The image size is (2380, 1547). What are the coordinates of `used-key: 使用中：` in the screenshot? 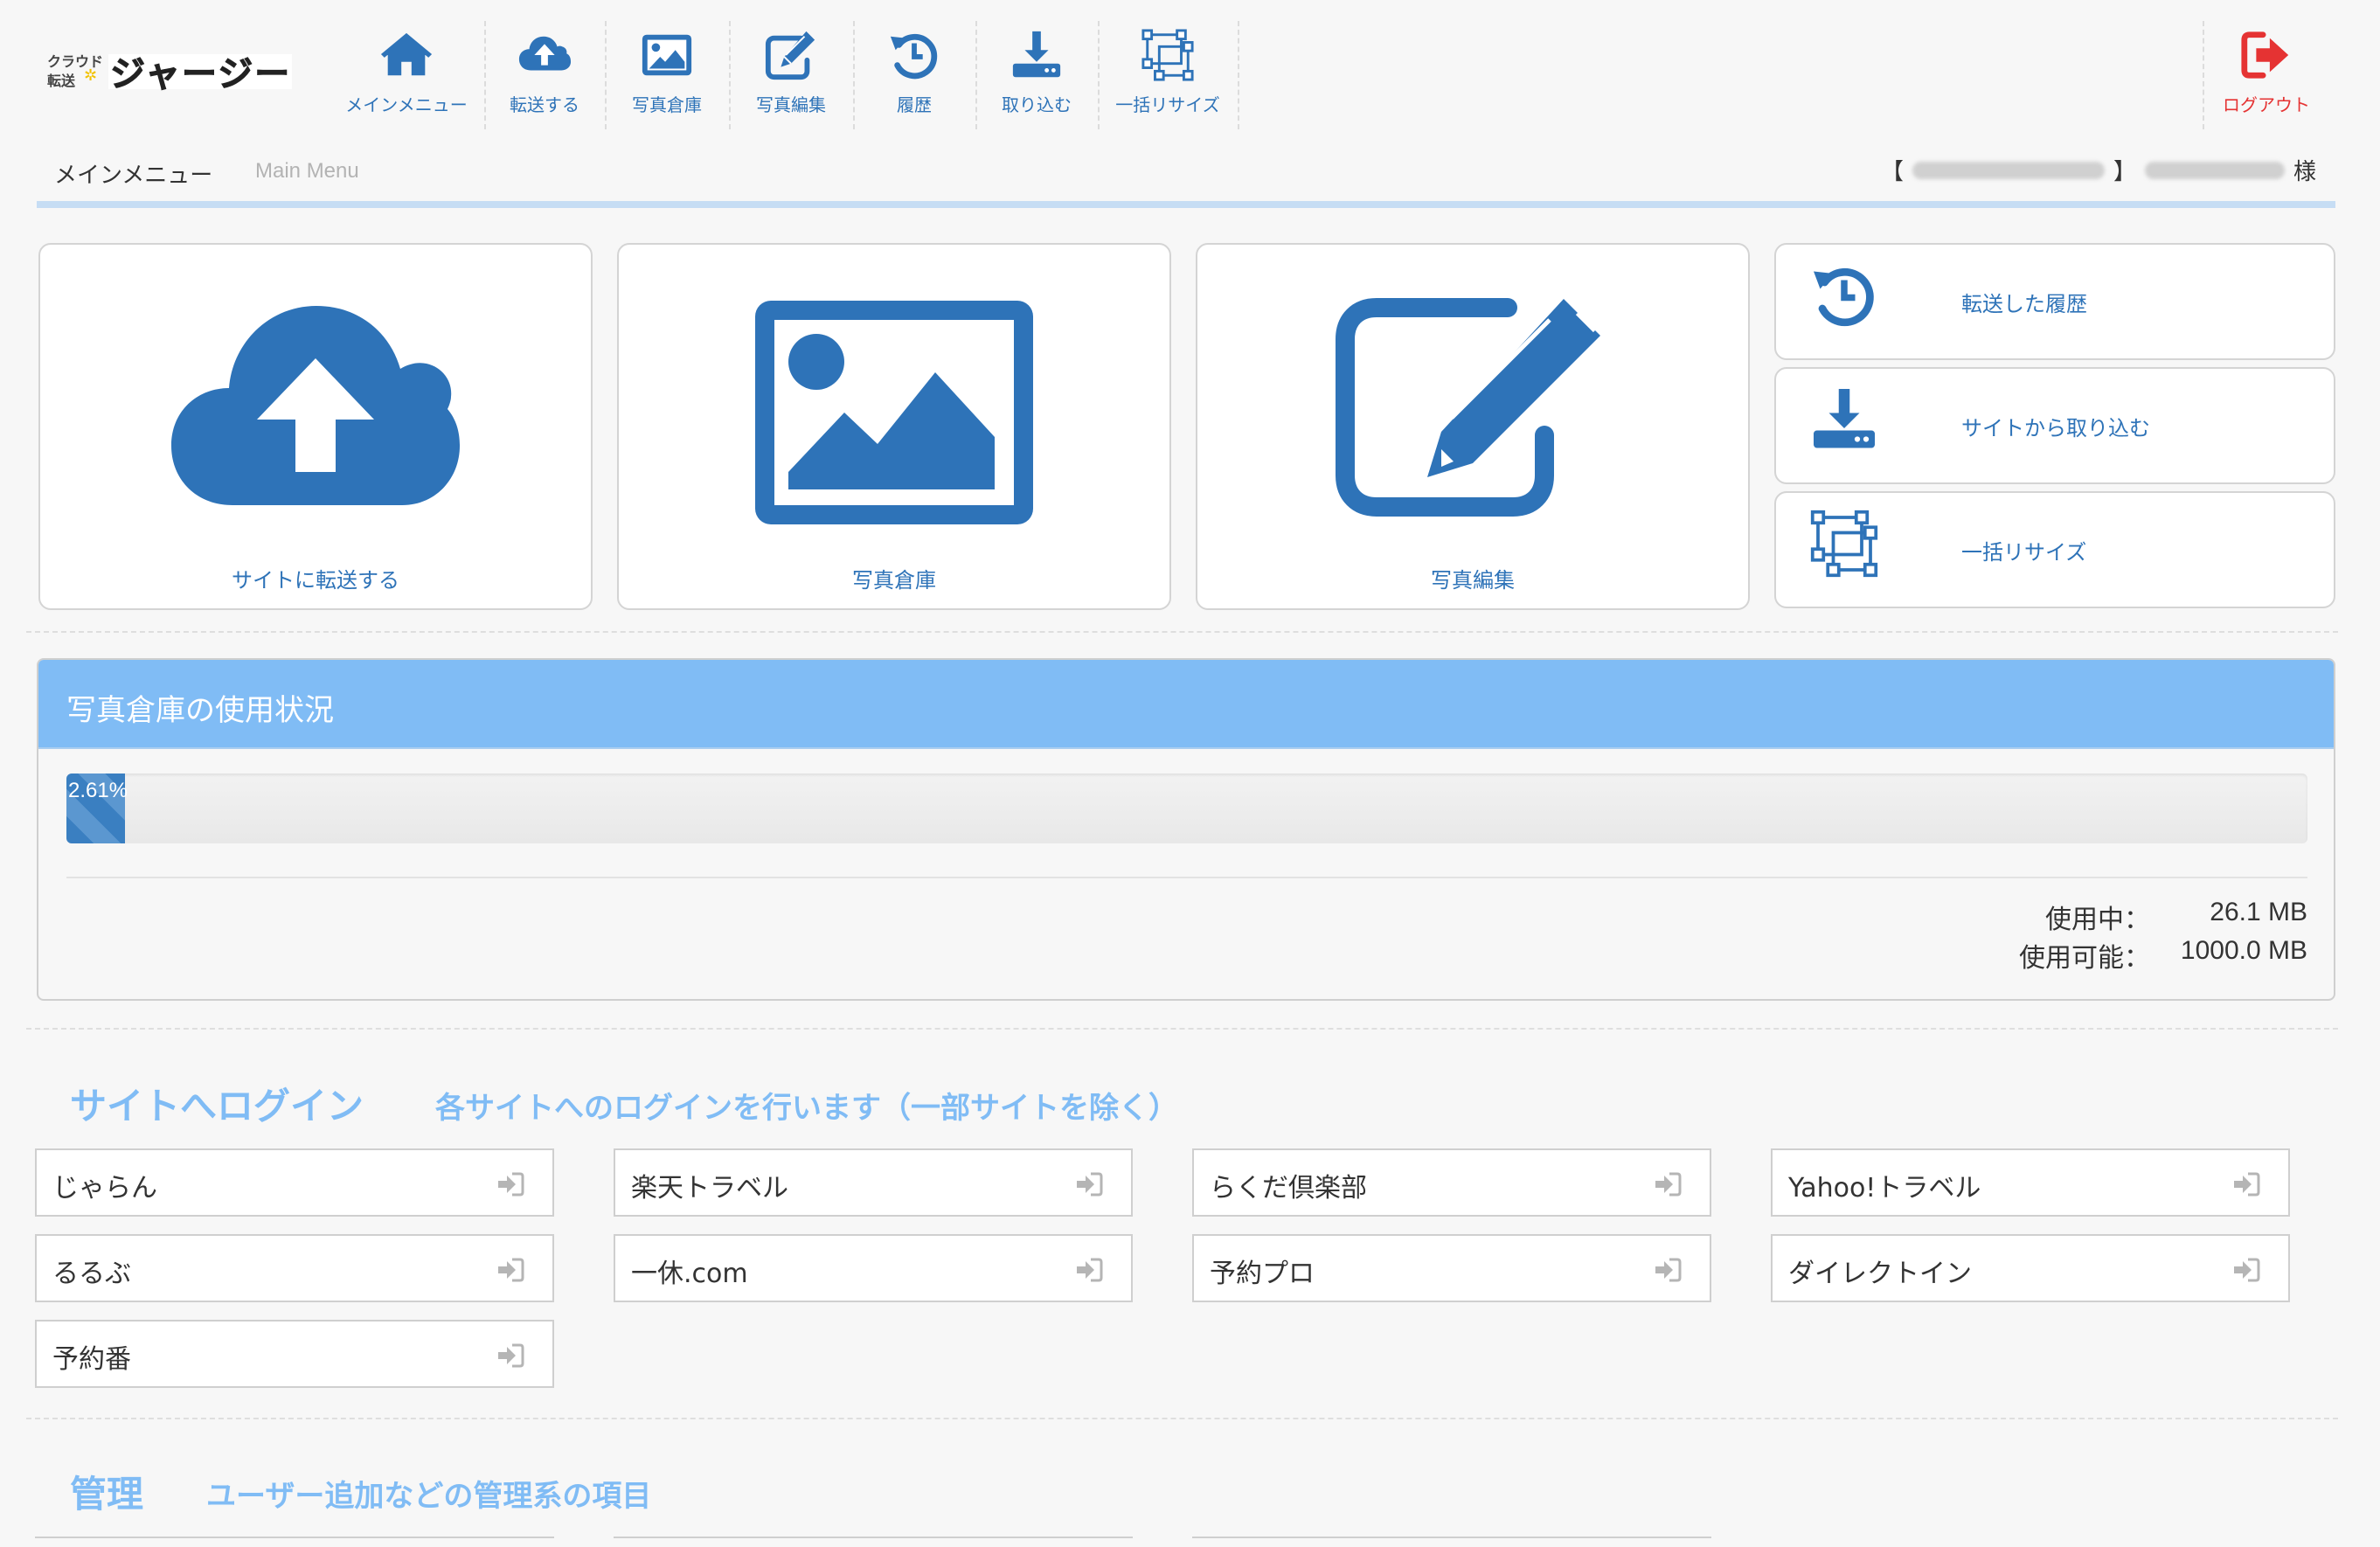 It's located at (2097, 920).